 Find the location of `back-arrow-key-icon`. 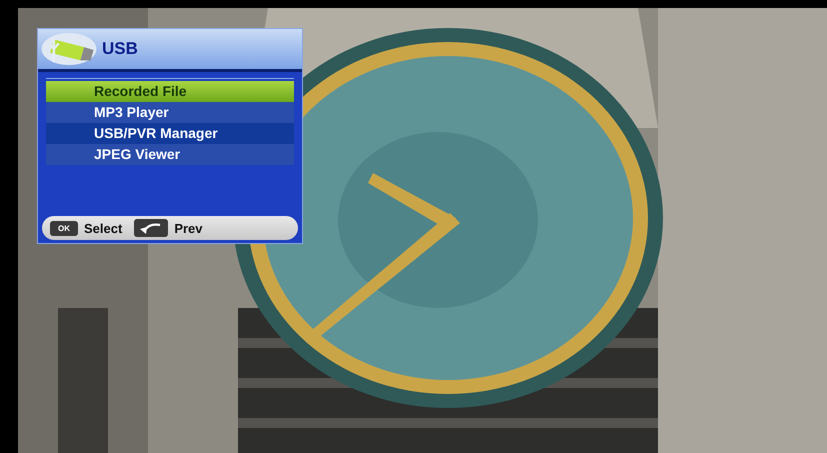

back-arrow-key-icon is located at coordinates (151, 228).